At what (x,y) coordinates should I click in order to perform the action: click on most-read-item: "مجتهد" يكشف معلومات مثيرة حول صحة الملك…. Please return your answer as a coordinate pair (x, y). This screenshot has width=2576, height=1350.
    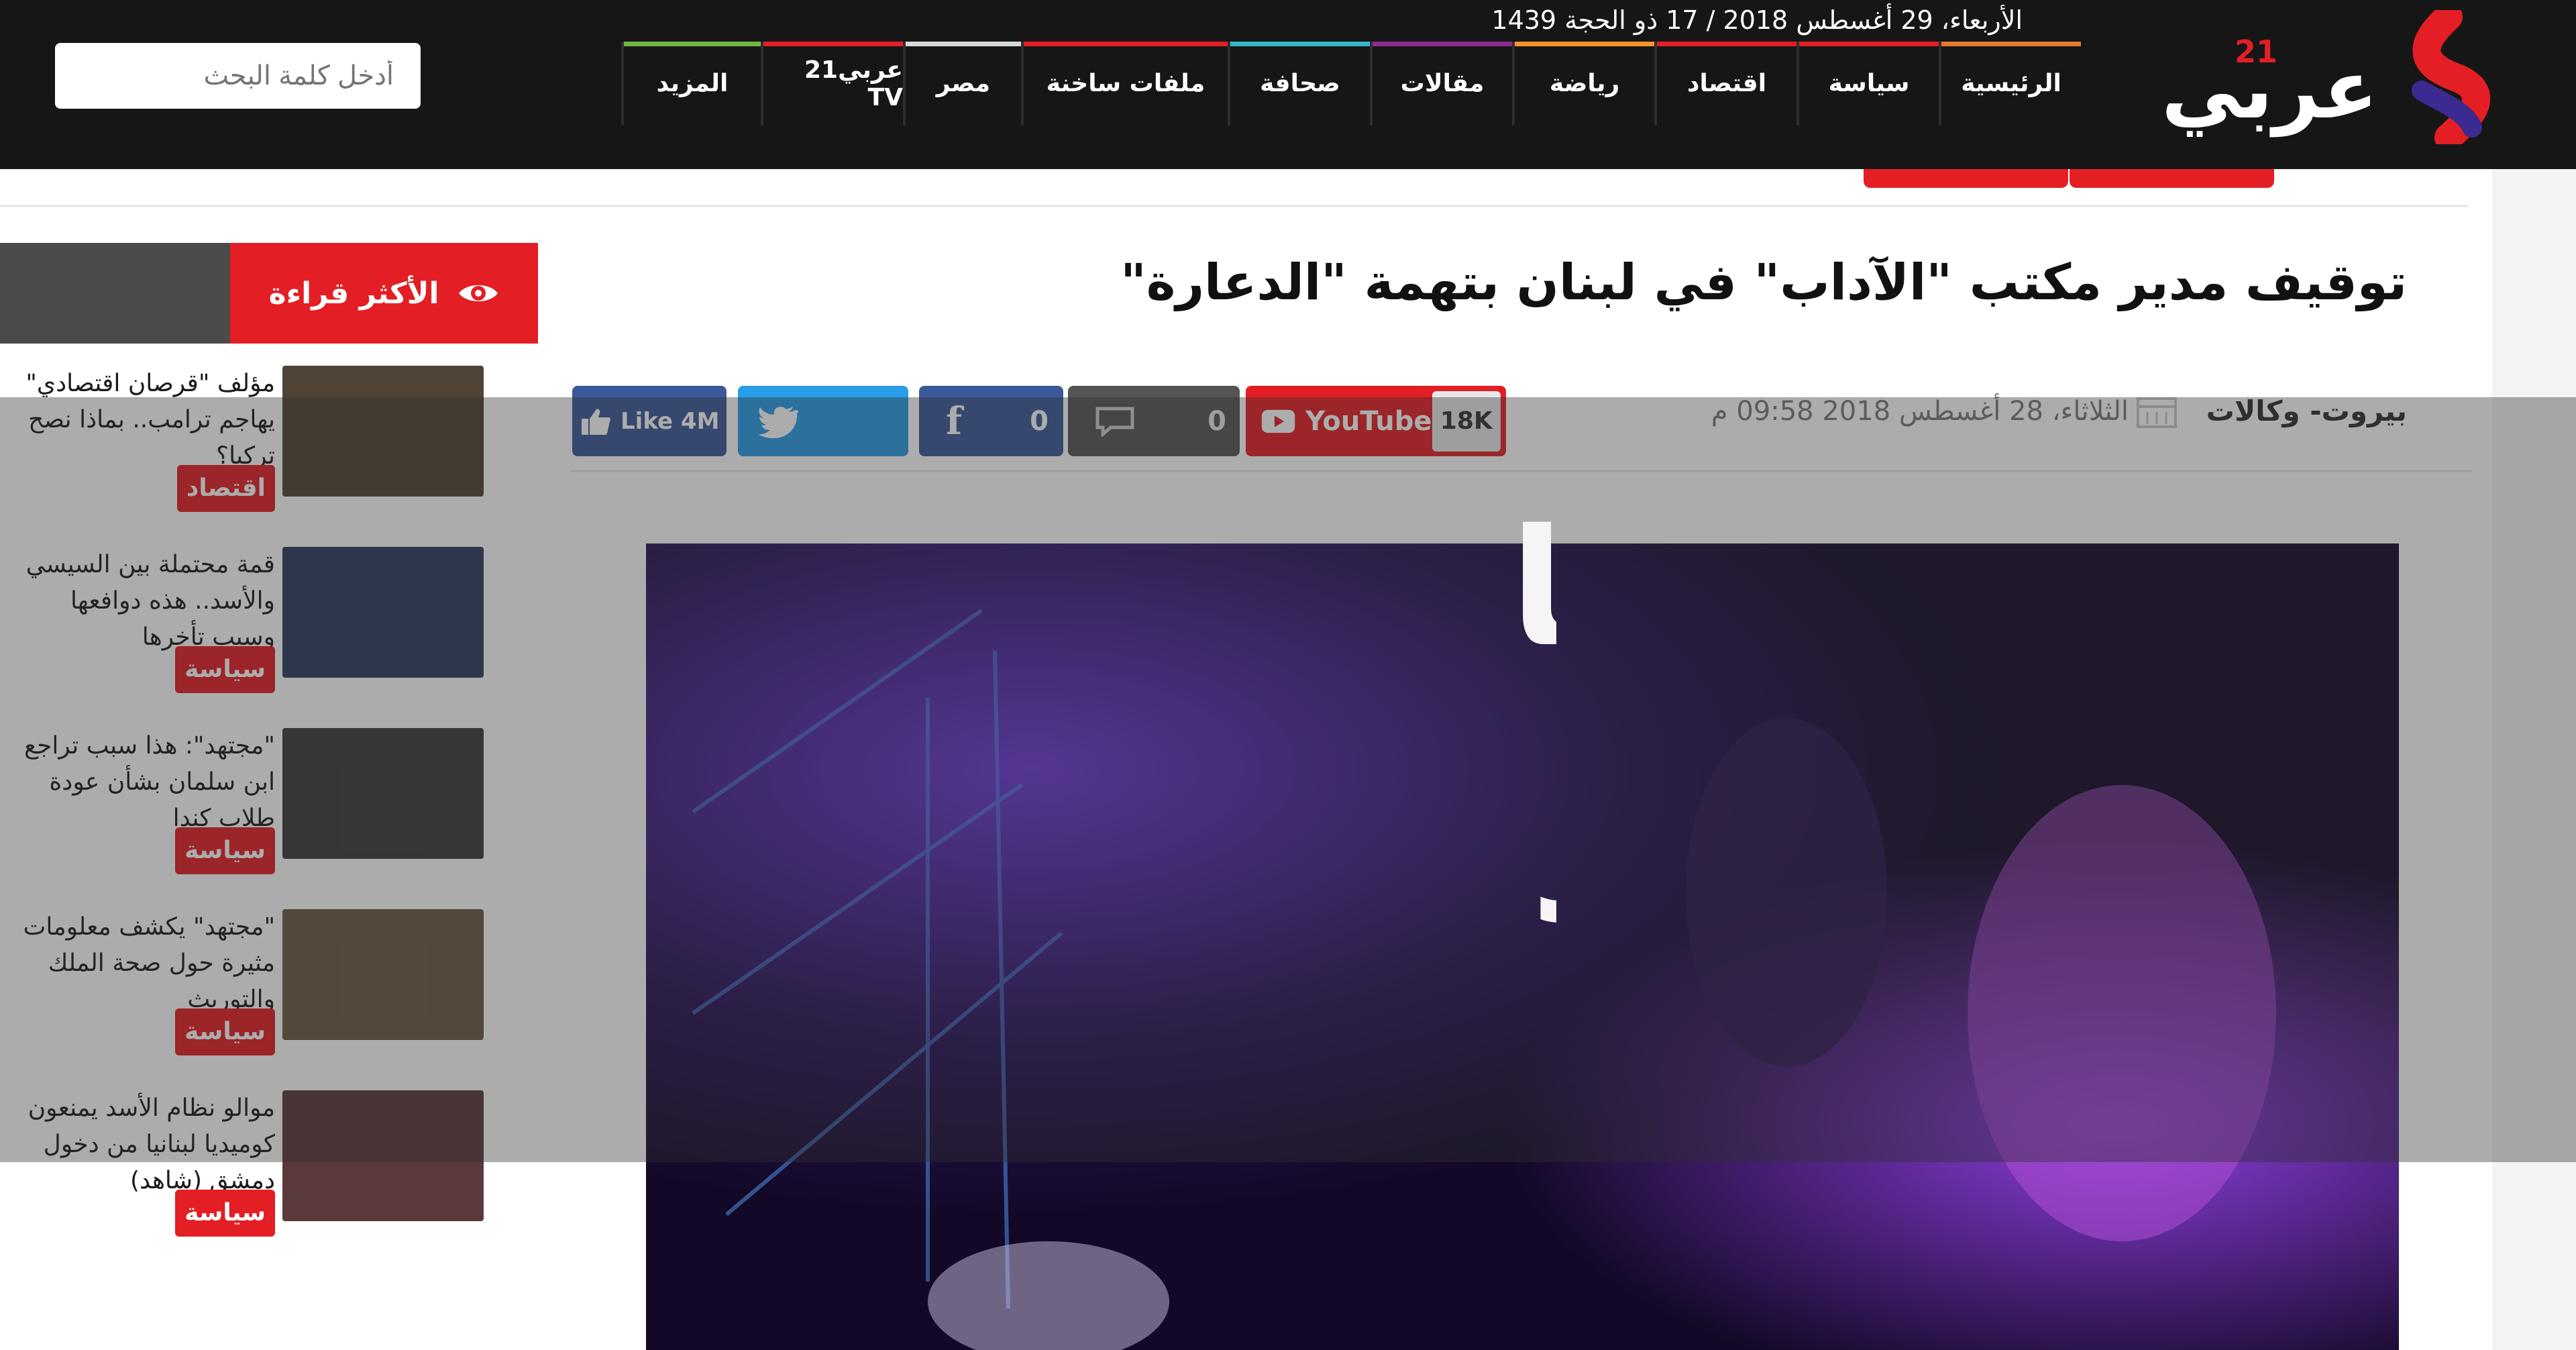
    Looking at the image, I should click on (242, 982).